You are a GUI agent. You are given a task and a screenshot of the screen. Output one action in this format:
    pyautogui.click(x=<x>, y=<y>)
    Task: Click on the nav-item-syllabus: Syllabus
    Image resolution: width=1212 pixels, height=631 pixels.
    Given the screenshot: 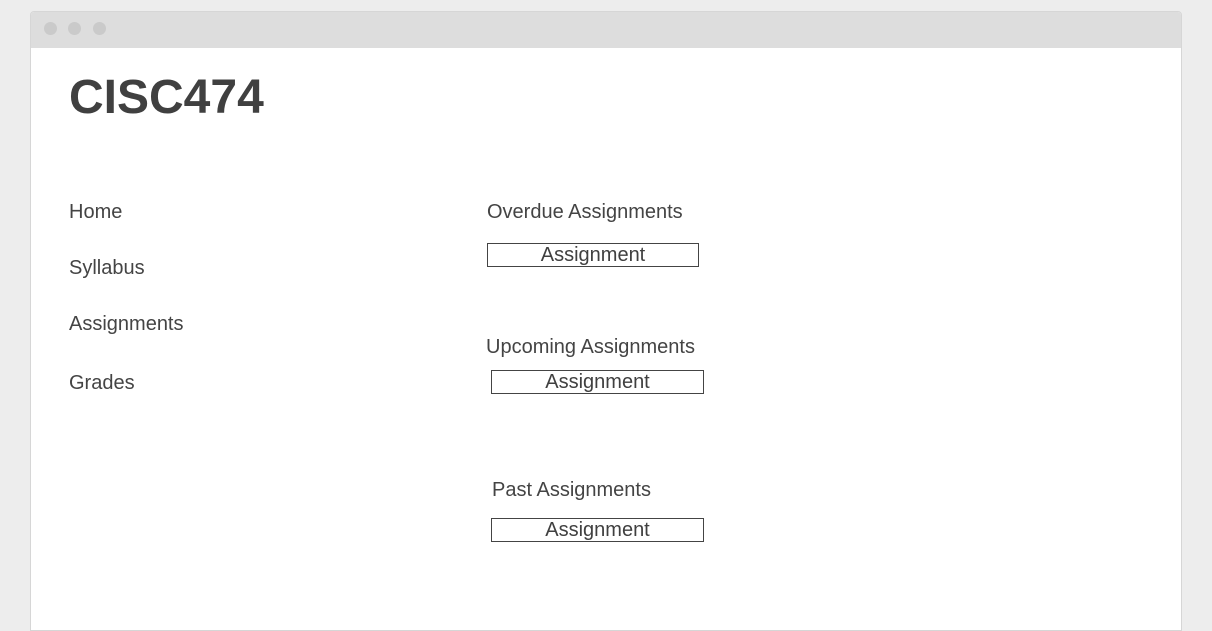 What is the action you would take?
    pyautogui.click(x=107, y=268)
    